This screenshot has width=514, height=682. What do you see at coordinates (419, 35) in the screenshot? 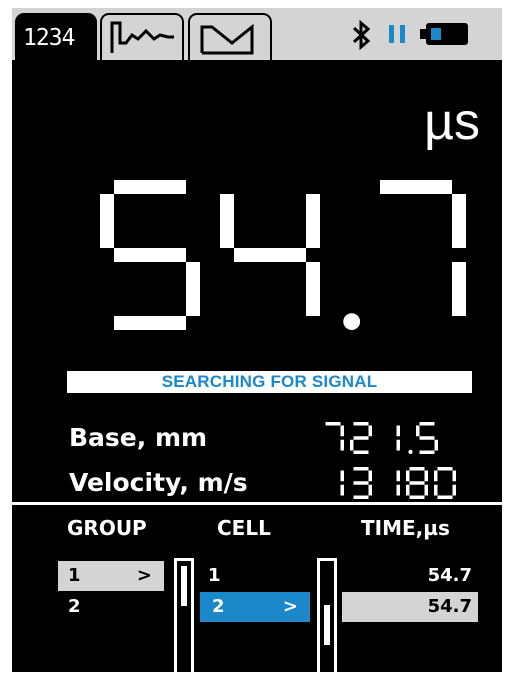
I see `status-icons` at bounding box center [419, 35].